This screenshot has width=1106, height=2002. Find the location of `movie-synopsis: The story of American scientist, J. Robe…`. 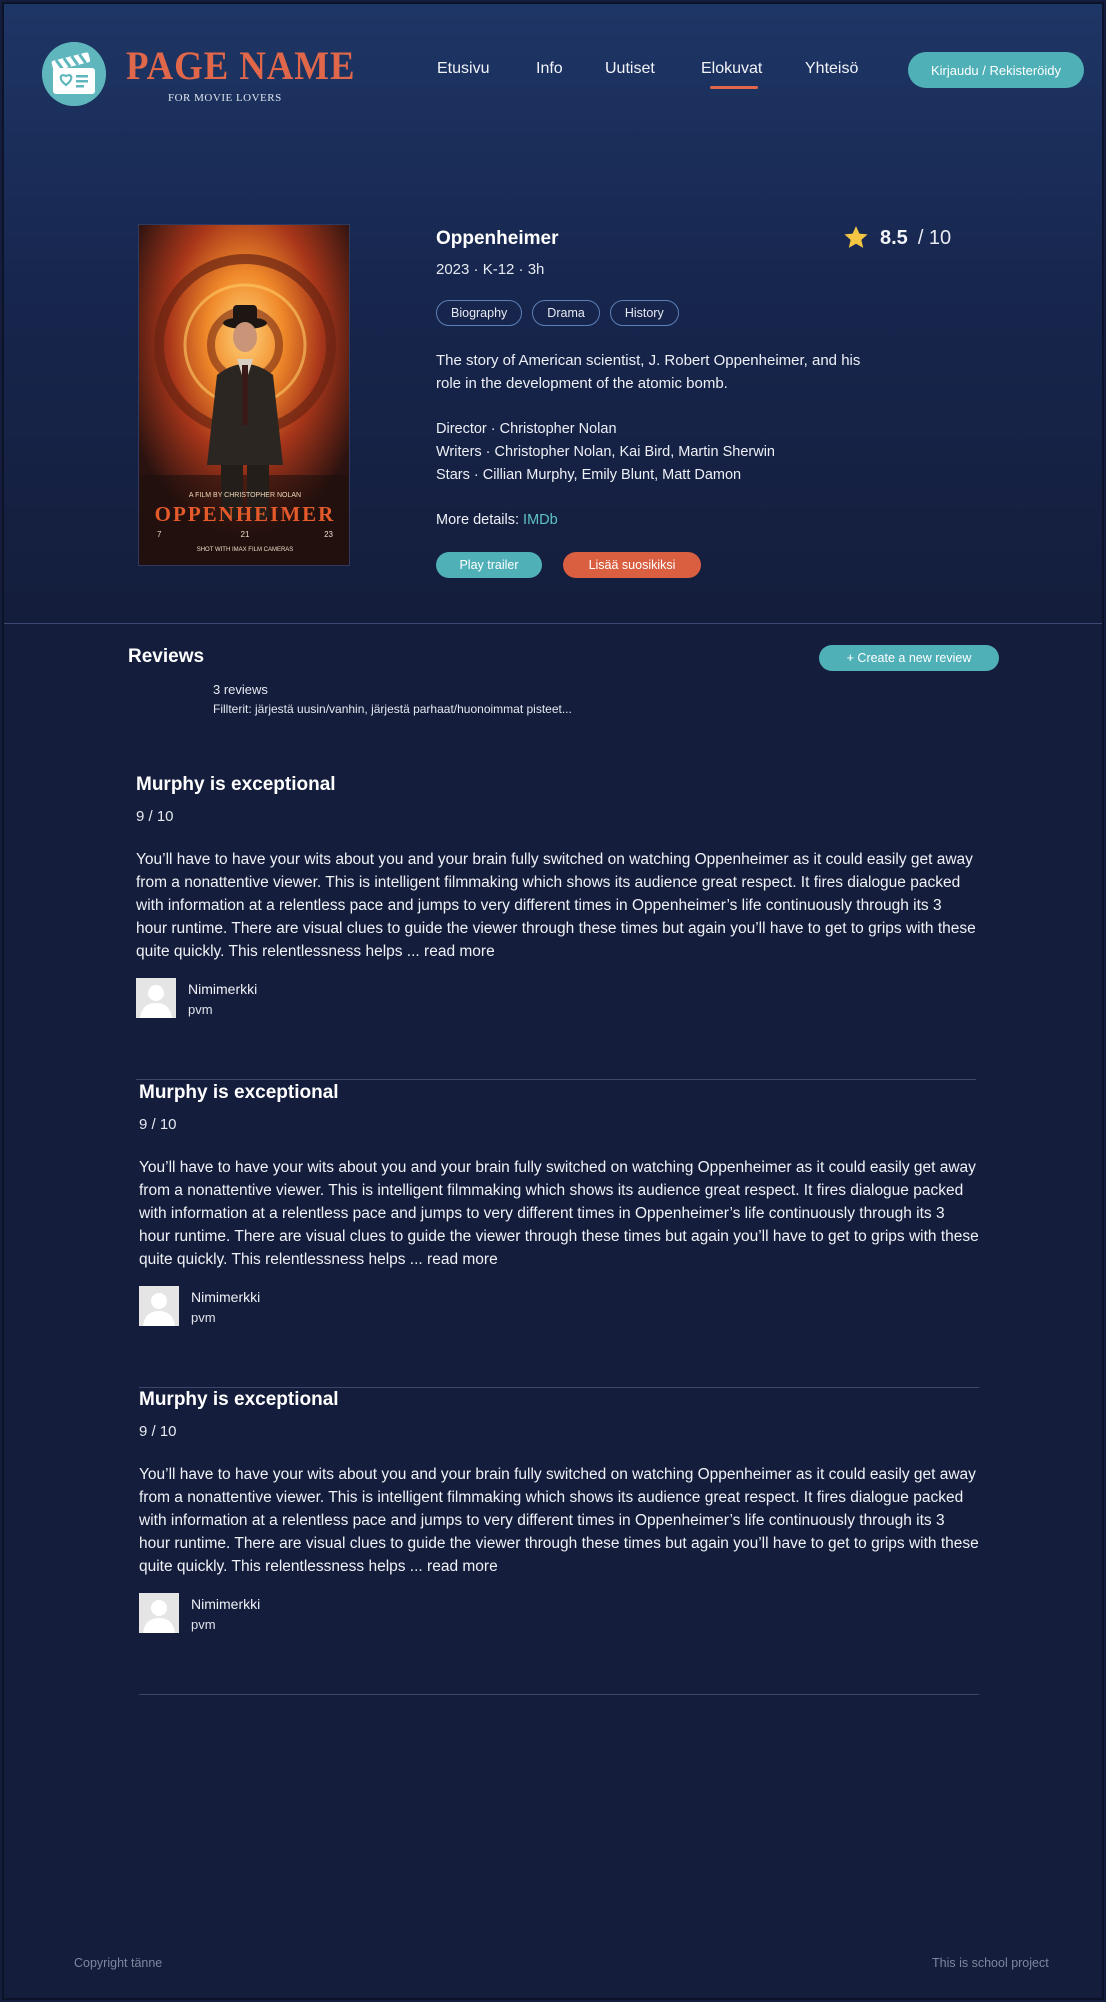

movie-synopsis: The story of American scientist, J. Robe… is located at coordinates (648, 372).